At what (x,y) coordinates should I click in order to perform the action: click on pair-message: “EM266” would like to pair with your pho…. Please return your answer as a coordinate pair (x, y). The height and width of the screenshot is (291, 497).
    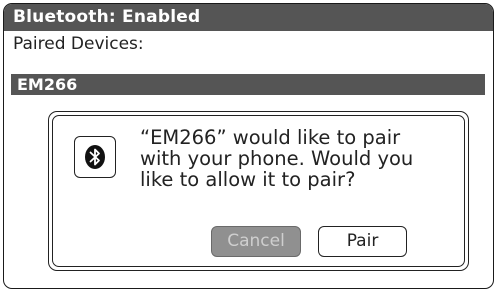
    Looking at the image, I should click on (277, 158).